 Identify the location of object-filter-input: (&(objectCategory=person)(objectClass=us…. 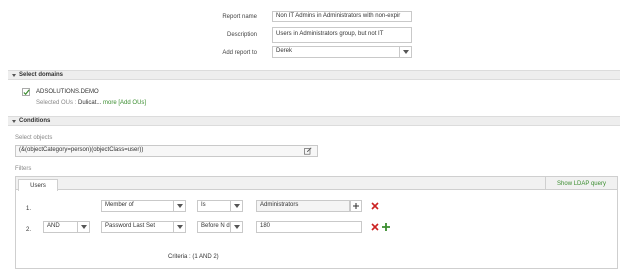
(166, 151).